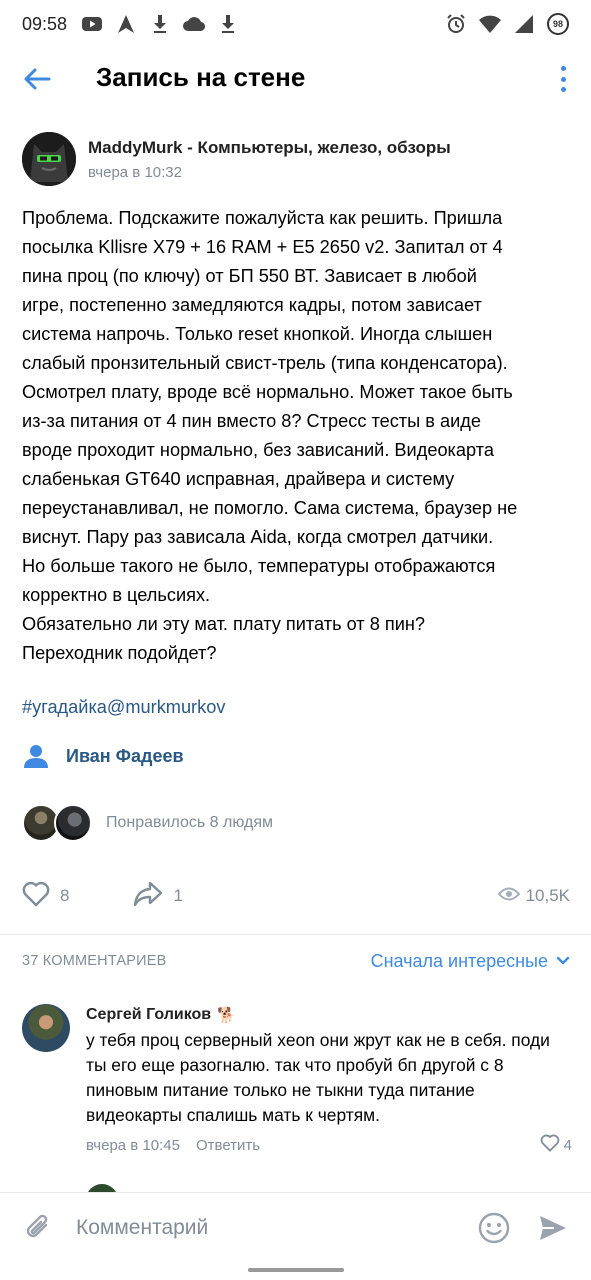 The image size is (591, 1280). I want to click on chevron-down-icon, so click(563, 961).